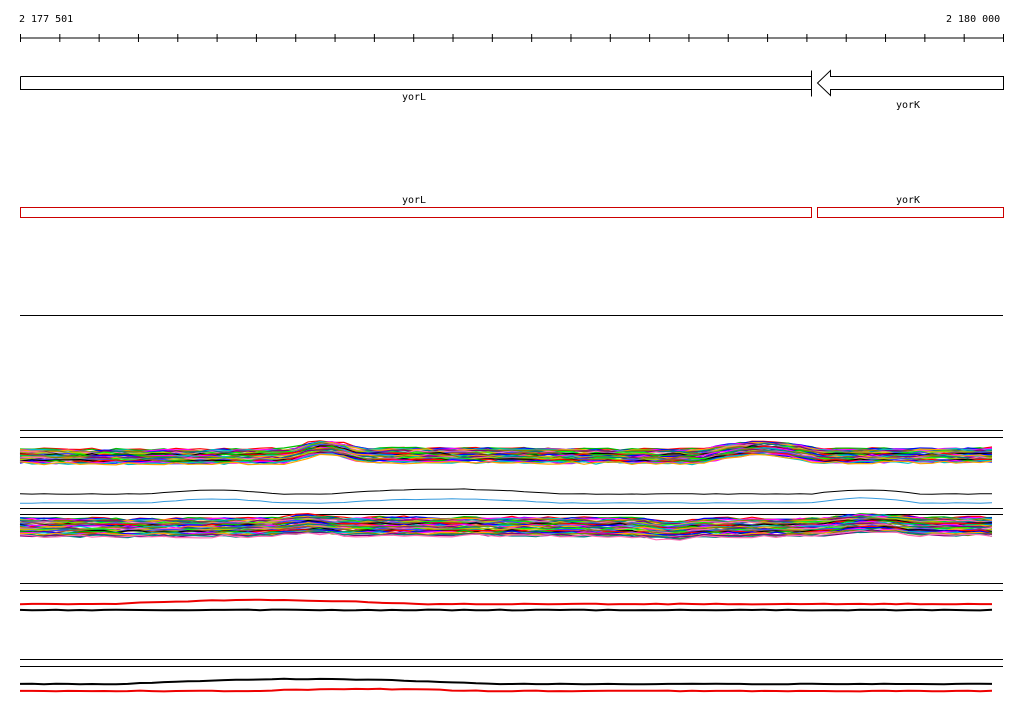  Describe the element at coordinates (910, 83) in the screenshot. I see `gene-arrow-yorK` at that location.